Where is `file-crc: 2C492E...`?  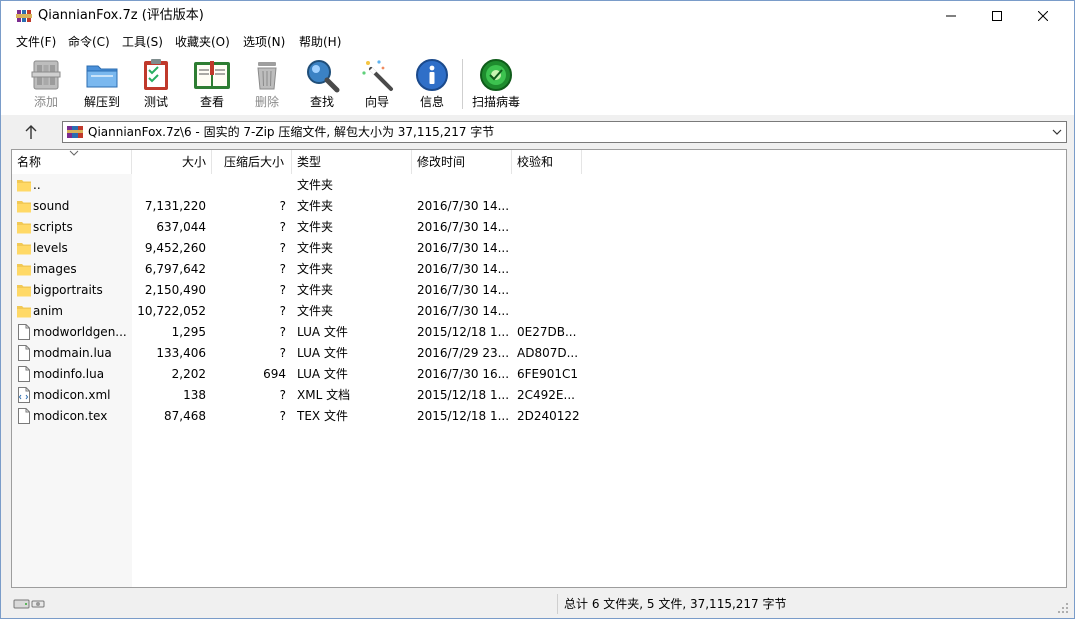 file-crc: 2C492E... is located at coordinates (546, 395).